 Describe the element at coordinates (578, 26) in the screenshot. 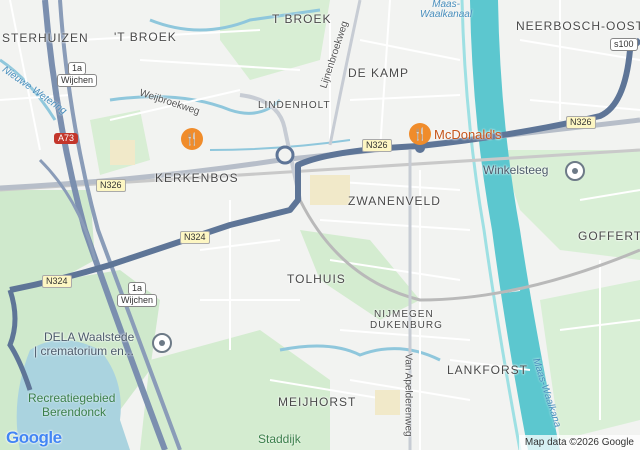

I see `place-neerbosch-oost: NEERBOSCH-OOST` at that location.